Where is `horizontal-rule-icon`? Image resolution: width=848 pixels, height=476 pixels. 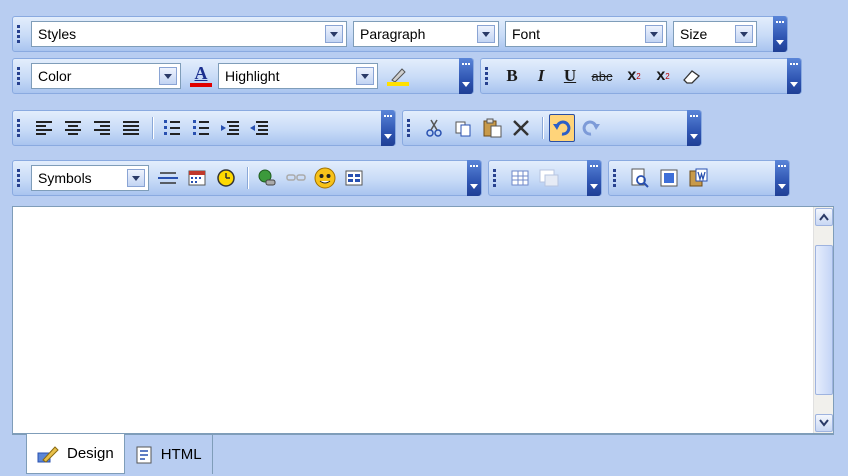
horizontal-rule-icon is located at coordinates (168, 178).